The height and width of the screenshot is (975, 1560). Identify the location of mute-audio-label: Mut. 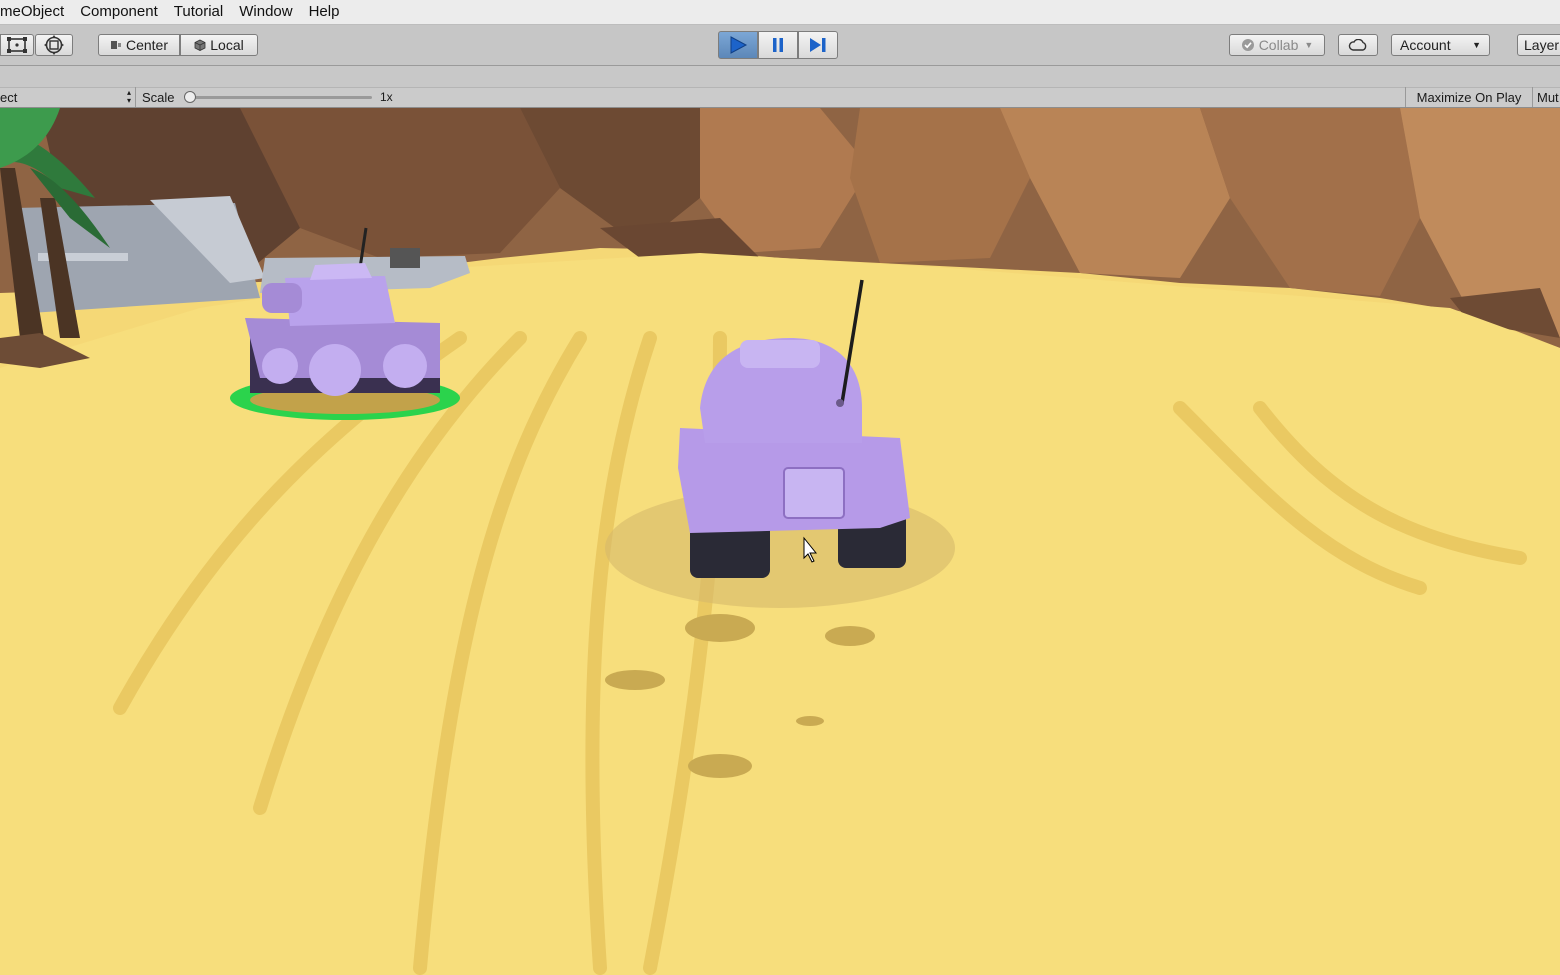
(1548, 97).